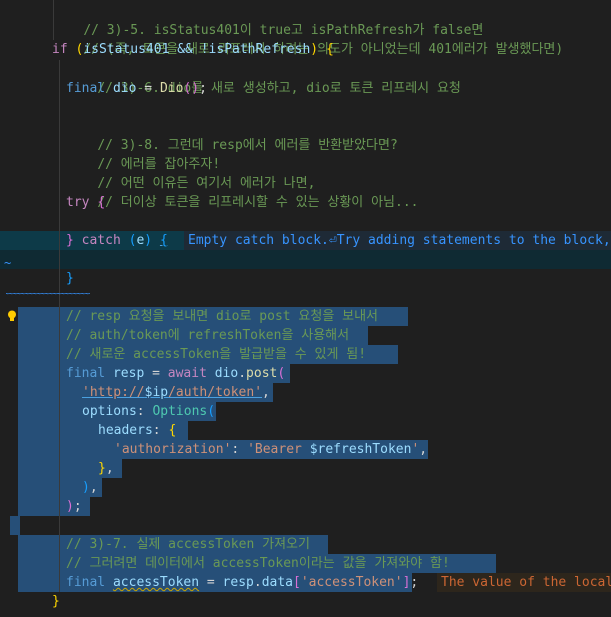  I want to click on comment: // auth/token에 refreshToken을 사용해서, so click(208, 335).